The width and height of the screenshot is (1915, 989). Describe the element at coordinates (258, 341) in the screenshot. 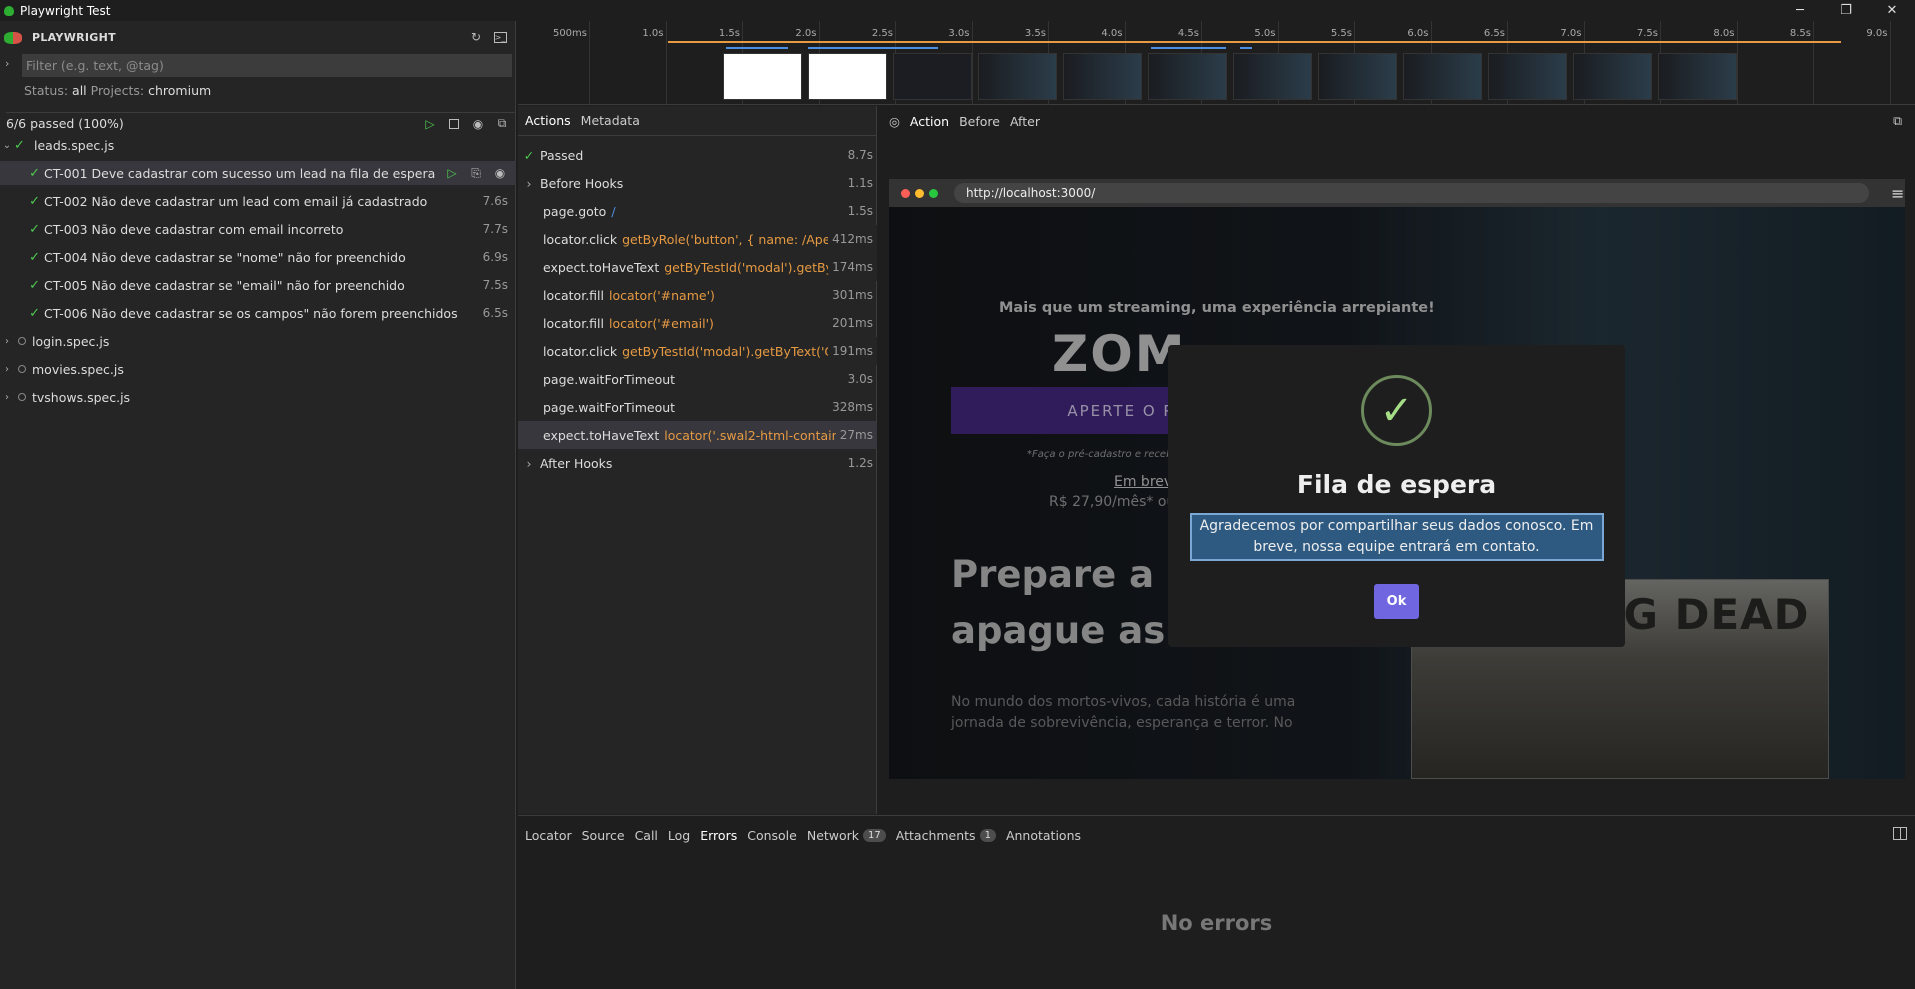

I see `file-row-login: › login.spec.js` at that location.